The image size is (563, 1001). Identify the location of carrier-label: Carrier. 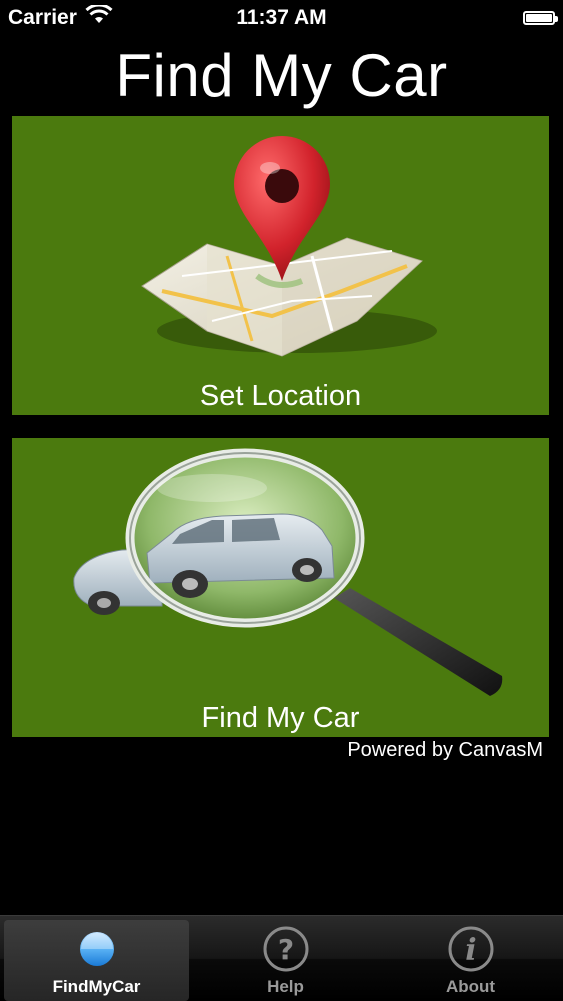
(42, 17).